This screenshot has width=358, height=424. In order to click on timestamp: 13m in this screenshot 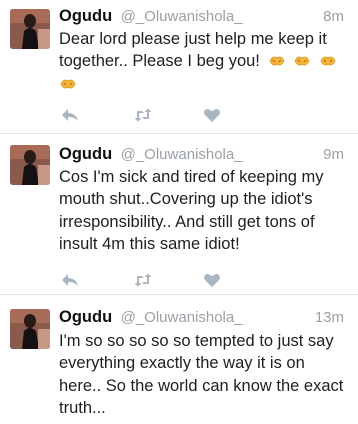, I will do `click(329, 317)`.